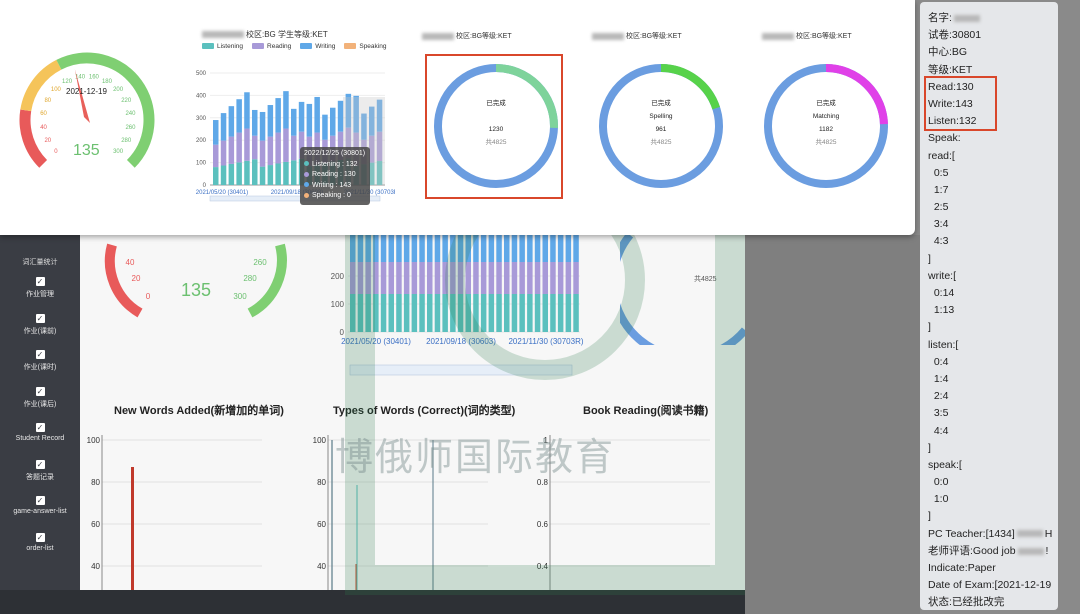 The image size is (1080, 614). Describe the element at coordinates (40, 505) in the screenshot. I see `sidebar-item: ✓ game-answer-list` at that location.